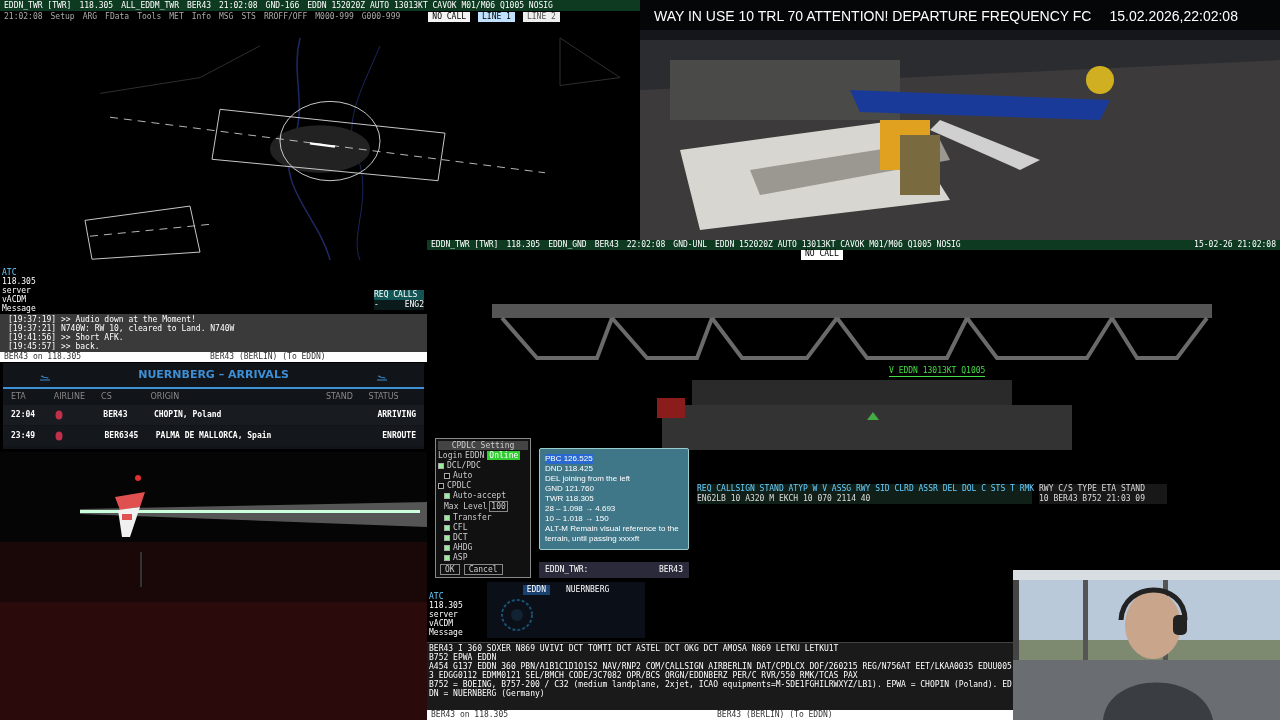 The height and width of the screenshot is (720, 1280). What do you see at coordinates (670, 570) in the screenshot?
I see `callsign-text: BER43` at bounding box center [670, 570].